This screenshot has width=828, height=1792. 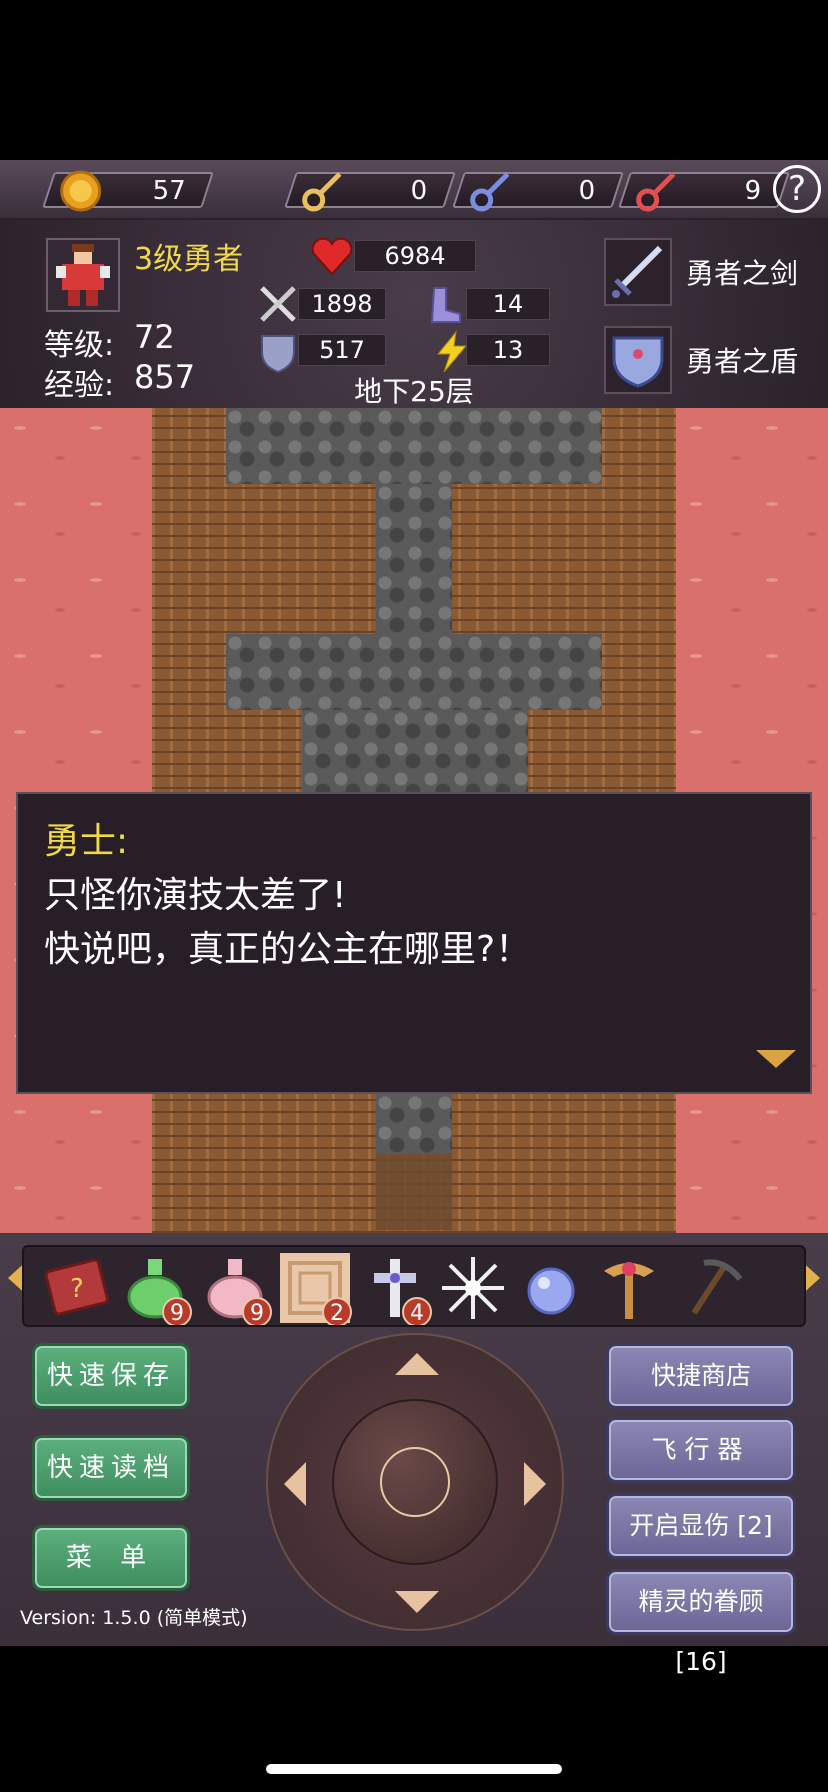 What do you see at coordinates (508, 350) in the screenshot?
I see `agility-value: 13` at bounding box center [508, 350].